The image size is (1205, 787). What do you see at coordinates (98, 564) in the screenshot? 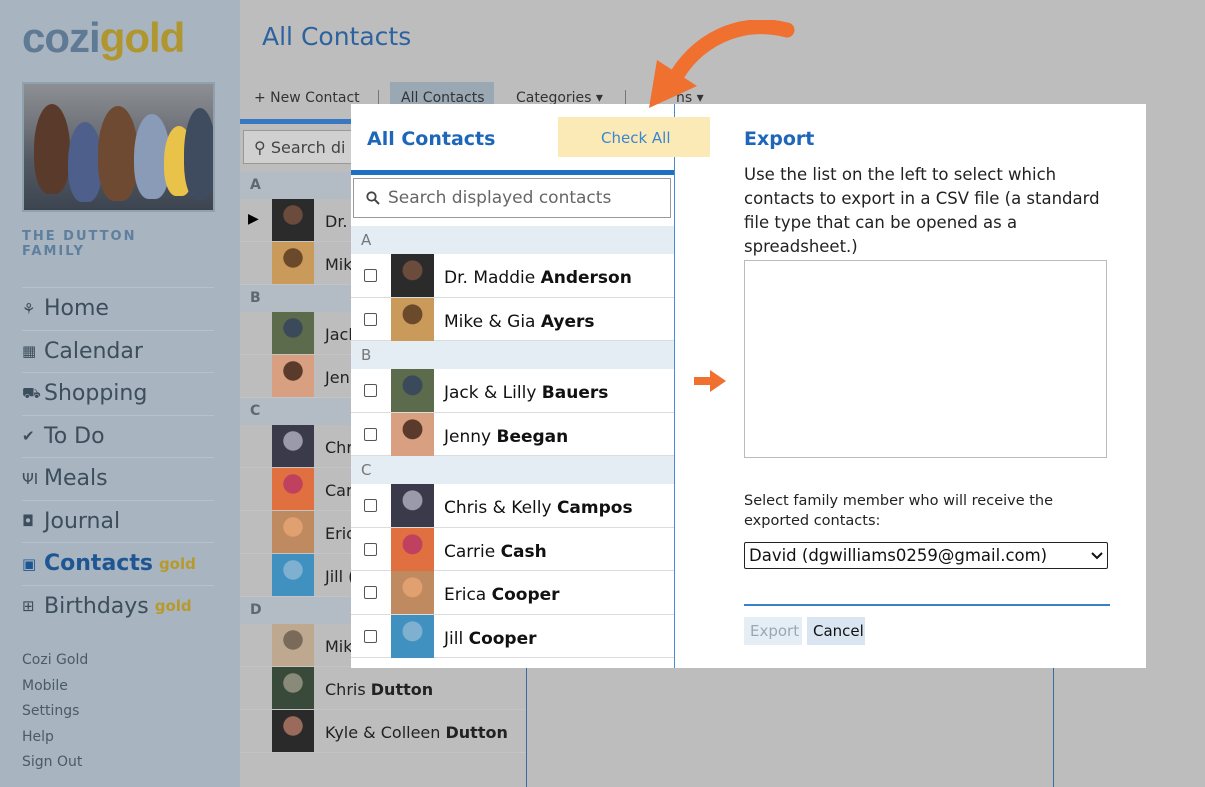
I see `nav-item-label: Contacts` at bounding box center [98, 564].